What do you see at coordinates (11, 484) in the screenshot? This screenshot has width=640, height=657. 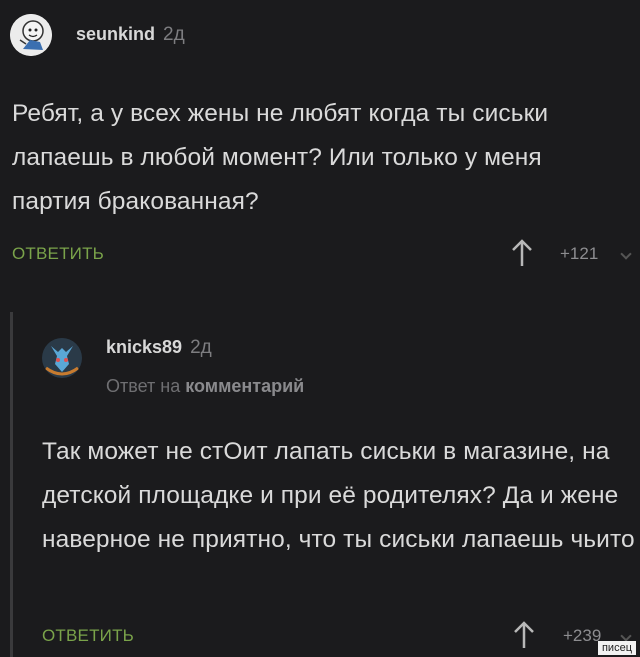 I see `thread-line` at bounding box center [11, 484].